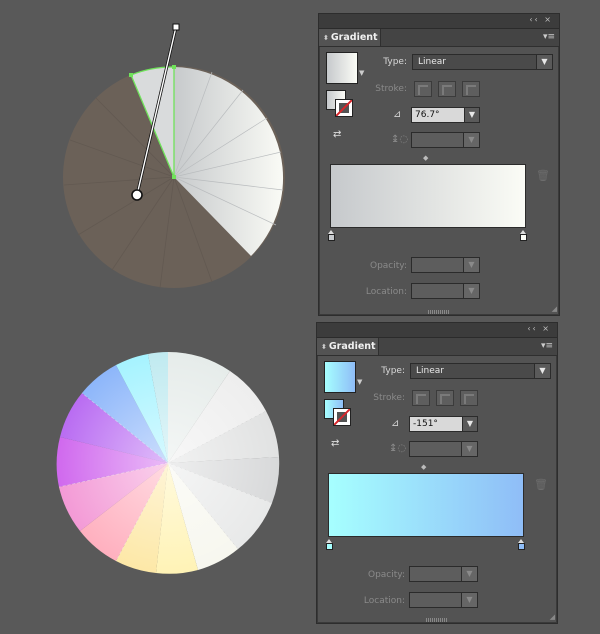 The width and height of the screenshot is (600, 634). What do you see at coordinates (438, 115) in the screenshot?
I see `angle-input: 76.7°` at bounding box center [438, 115].